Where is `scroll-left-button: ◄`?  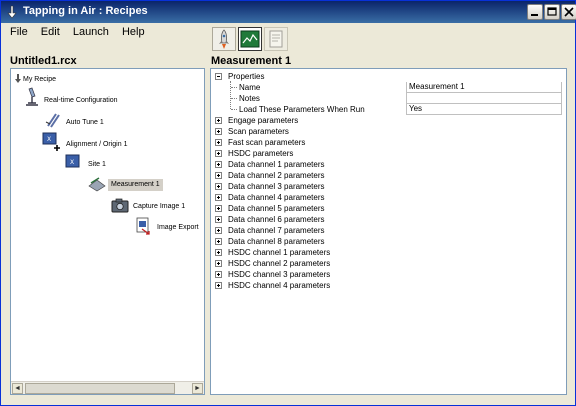
scroll-left-button: ◄ is located at coordinates (17, 388).